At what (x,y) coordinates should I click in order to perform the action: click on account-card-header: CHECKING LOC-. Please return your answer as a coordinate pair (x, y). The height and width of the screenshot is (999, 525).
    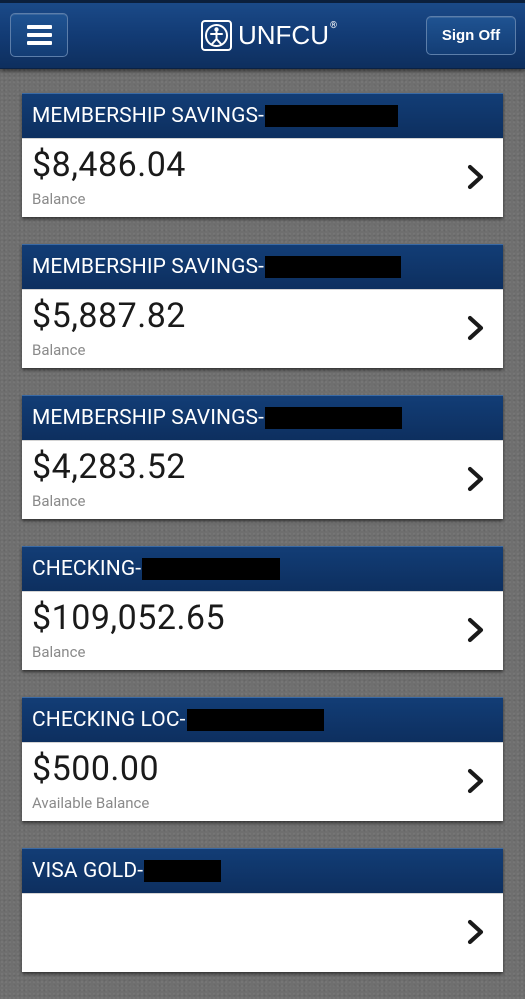
    Looking at the image, I should click on (262, 719).